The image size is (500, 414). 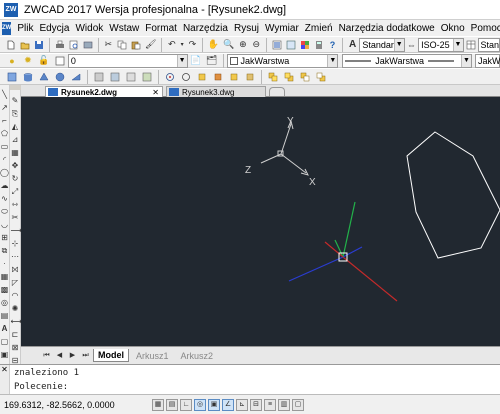 What do you see at coordinates (4, 328) in the screenshot?
I see `multiline-text-icon: A` at bounding box center [4, 328].